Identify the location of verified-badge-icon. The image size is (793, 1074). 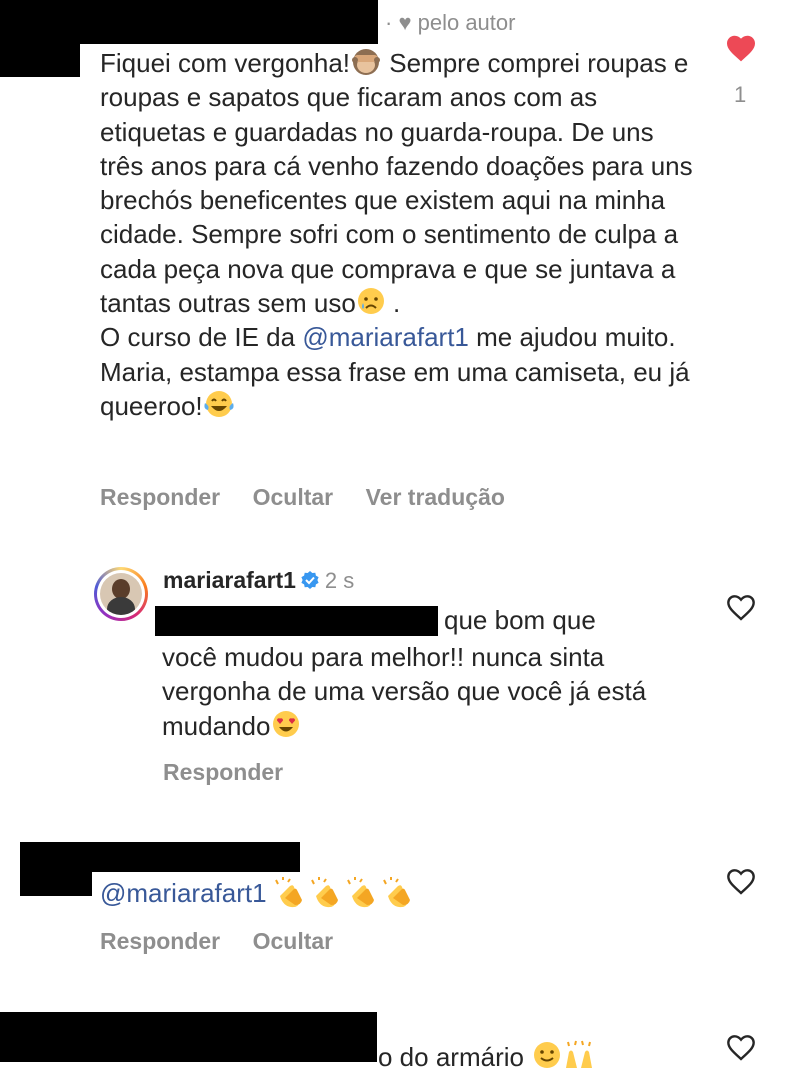
(310, 582).